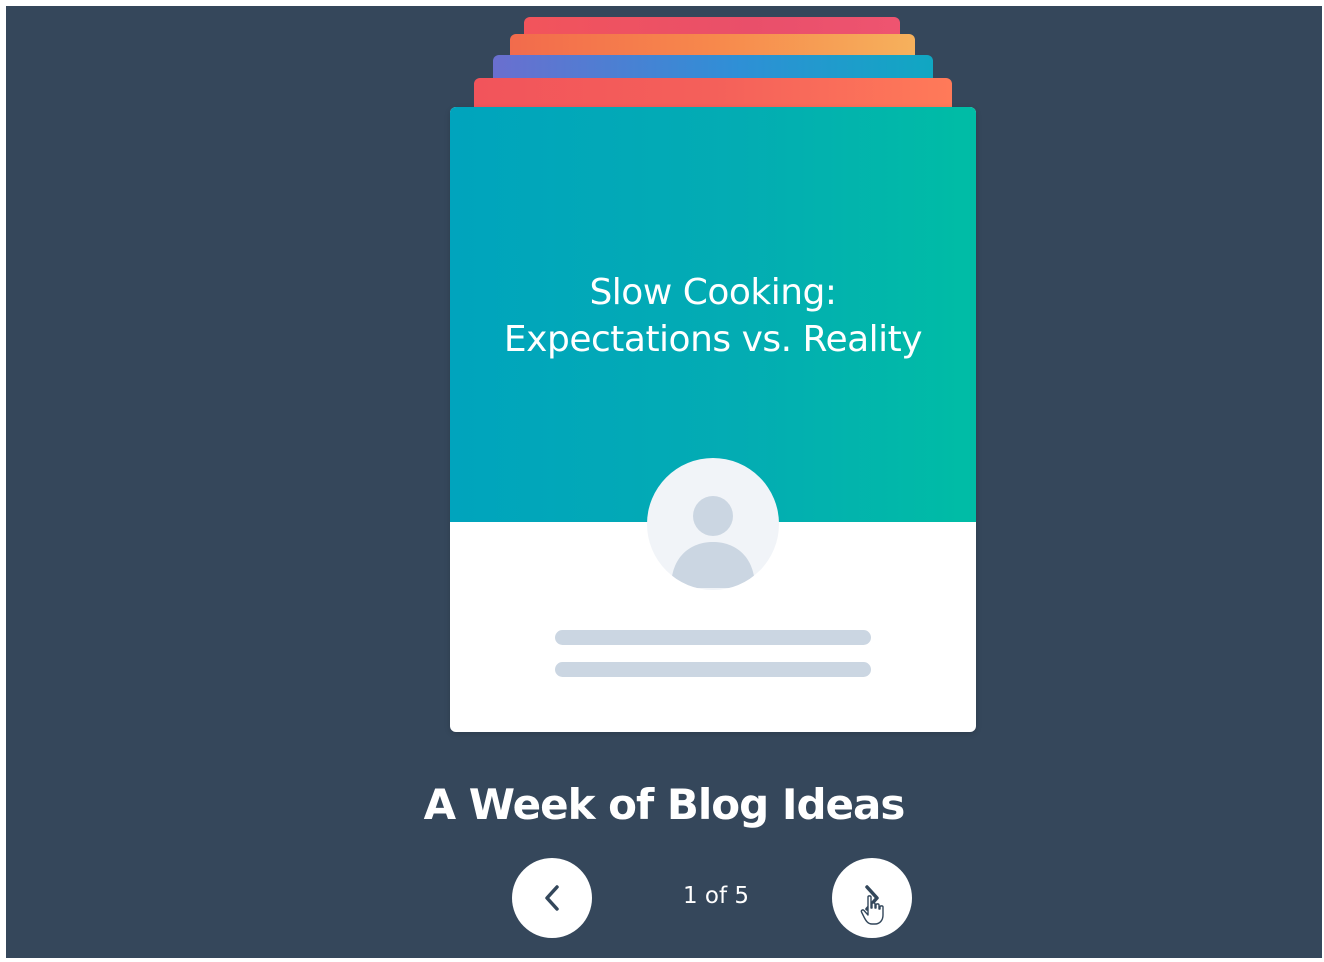  I want to click on hand-cursor-icon, so click(872, 910).